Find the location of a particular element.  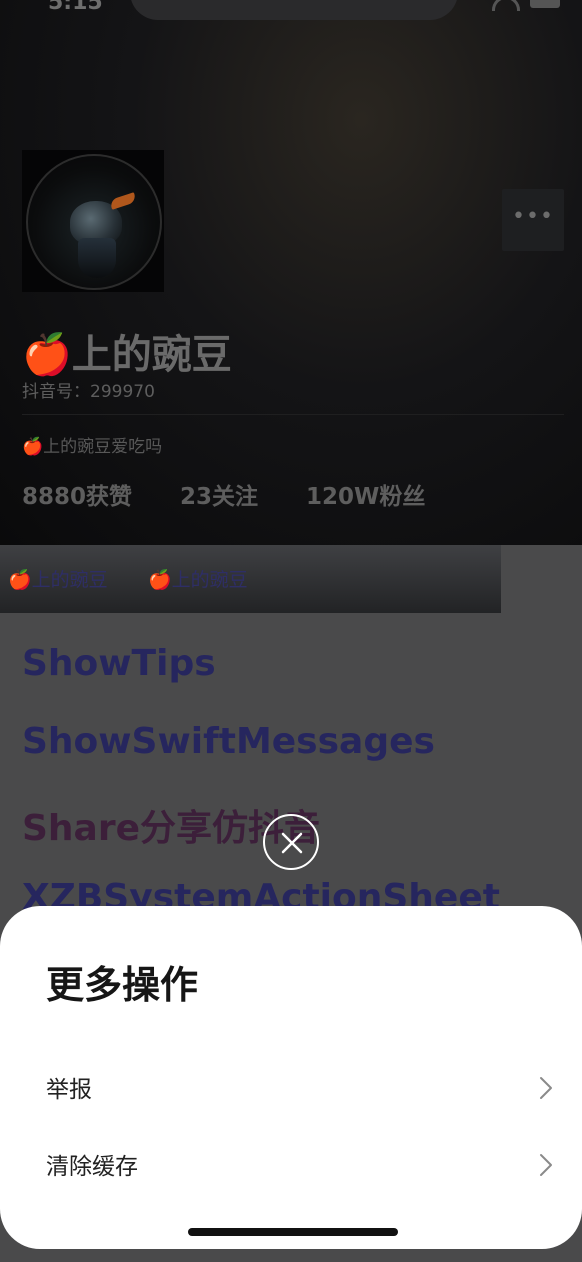

close-icon is located at coordinates (292, 843).